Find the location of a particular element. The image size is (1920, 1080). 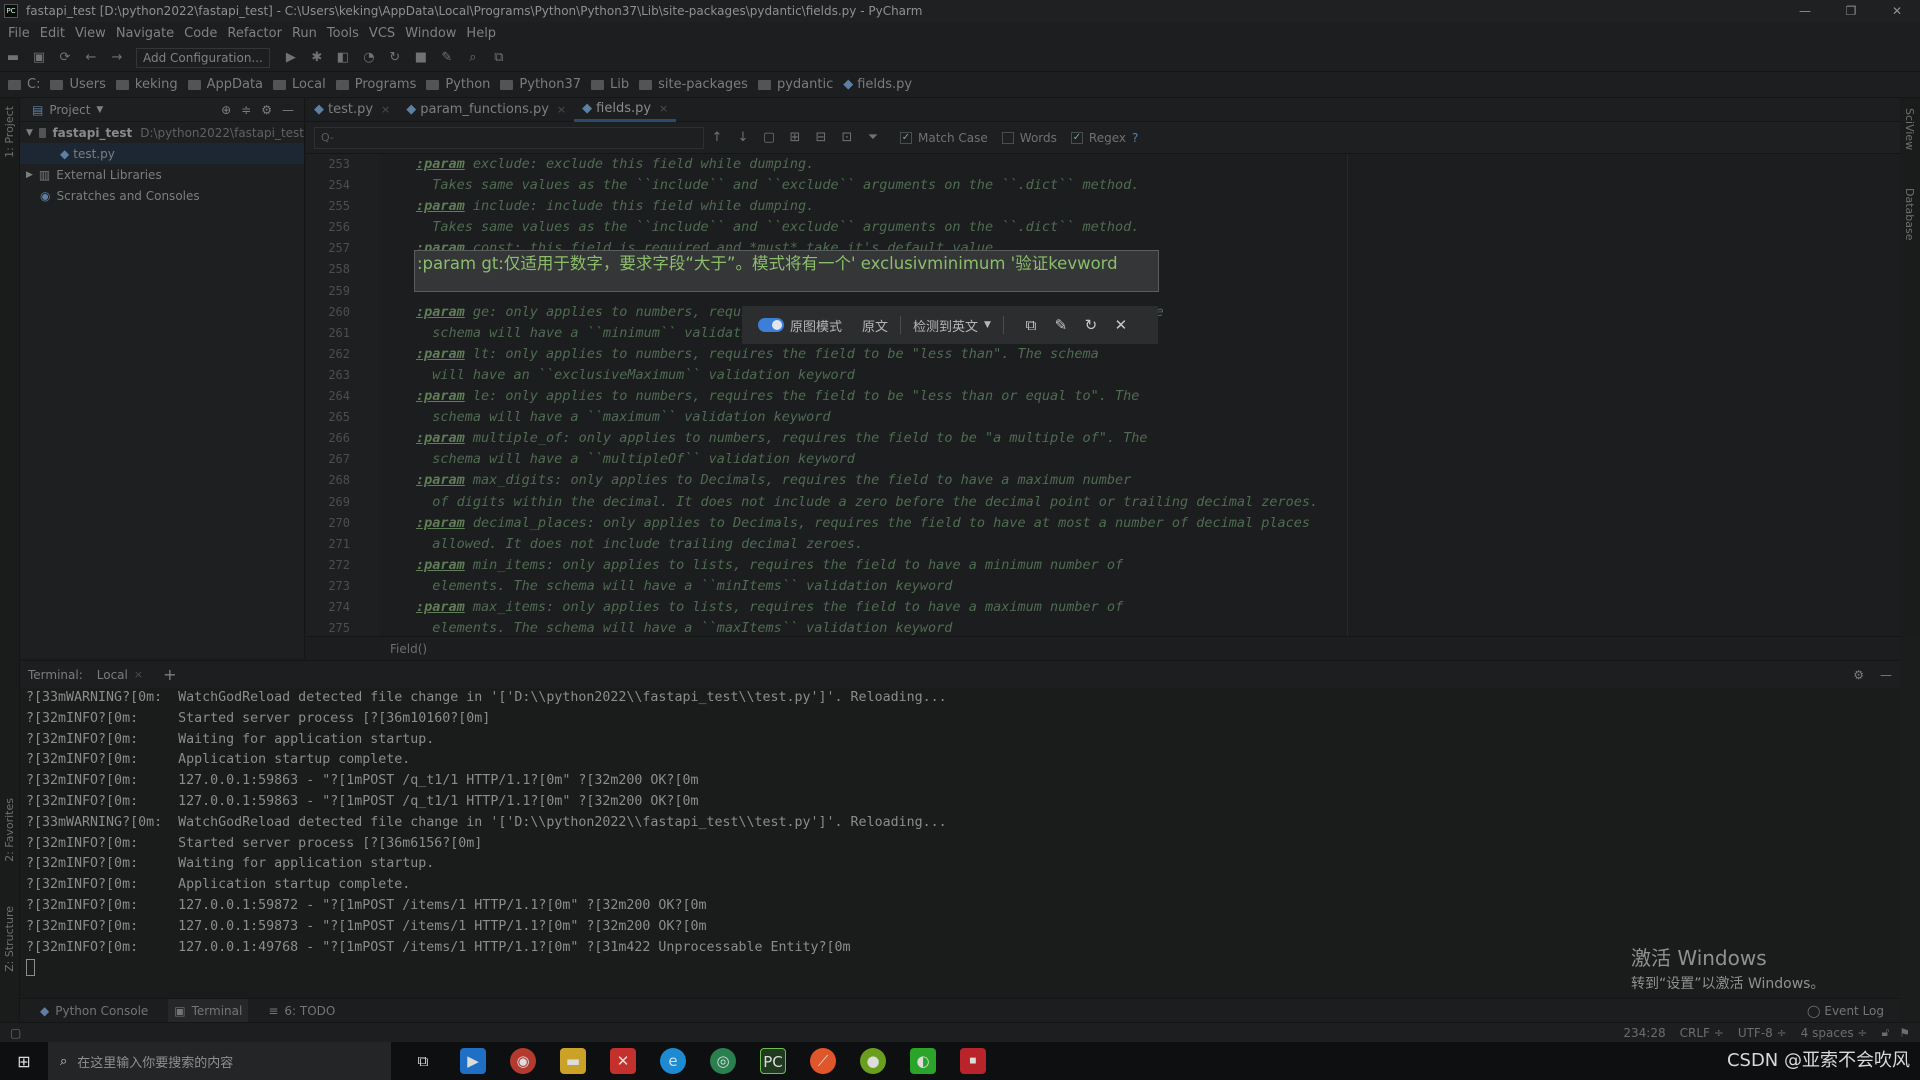

tree-item-scratches: ◉ Scratches and Consoles is located at coordinates (162, 195).